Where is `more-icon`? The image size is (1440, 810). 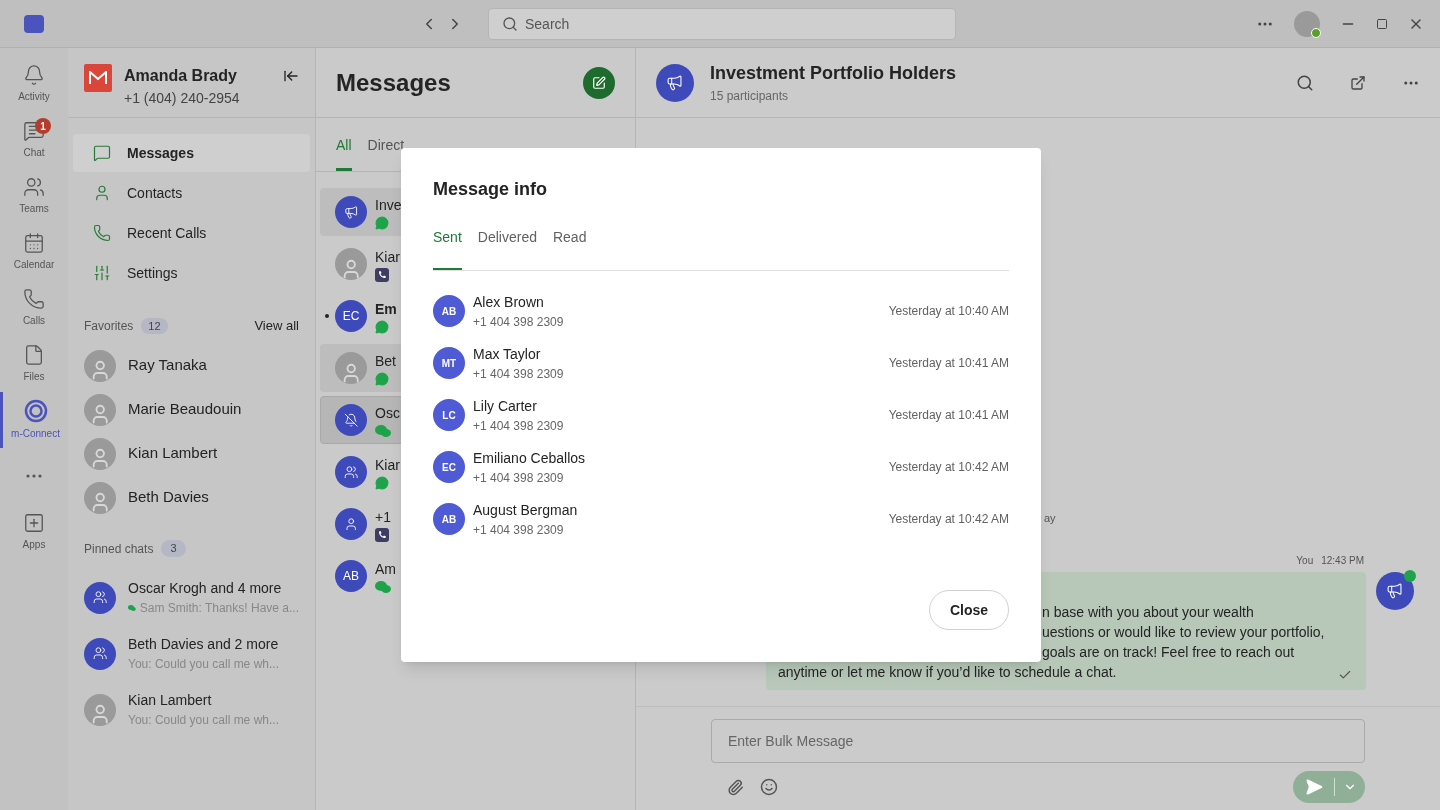 more-icon is located at coordinates (34, 476).